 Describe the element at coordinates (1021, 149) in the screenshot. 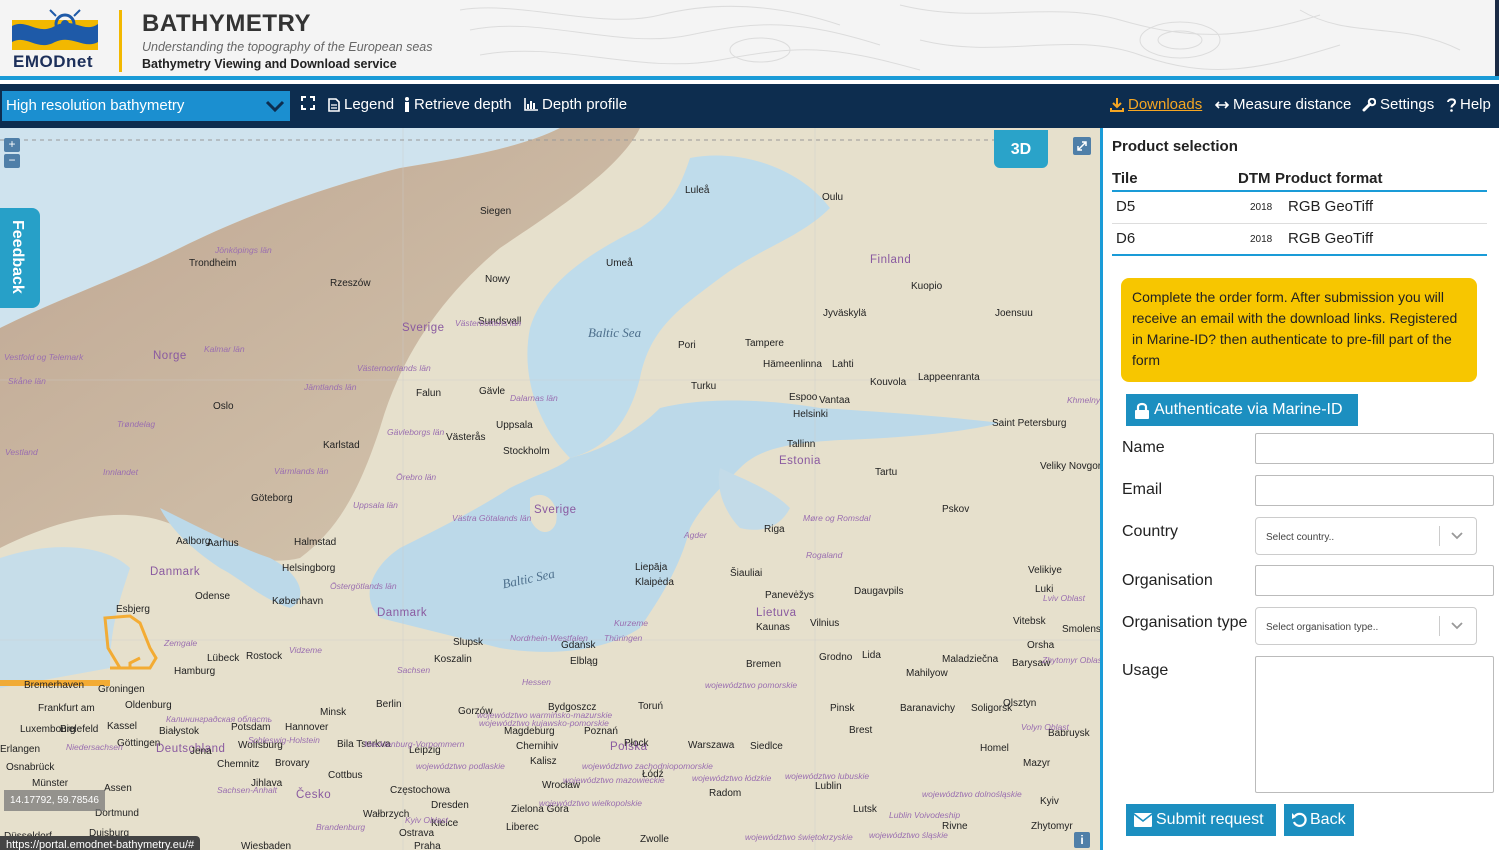

I see `3d-button: 3D` at that location.